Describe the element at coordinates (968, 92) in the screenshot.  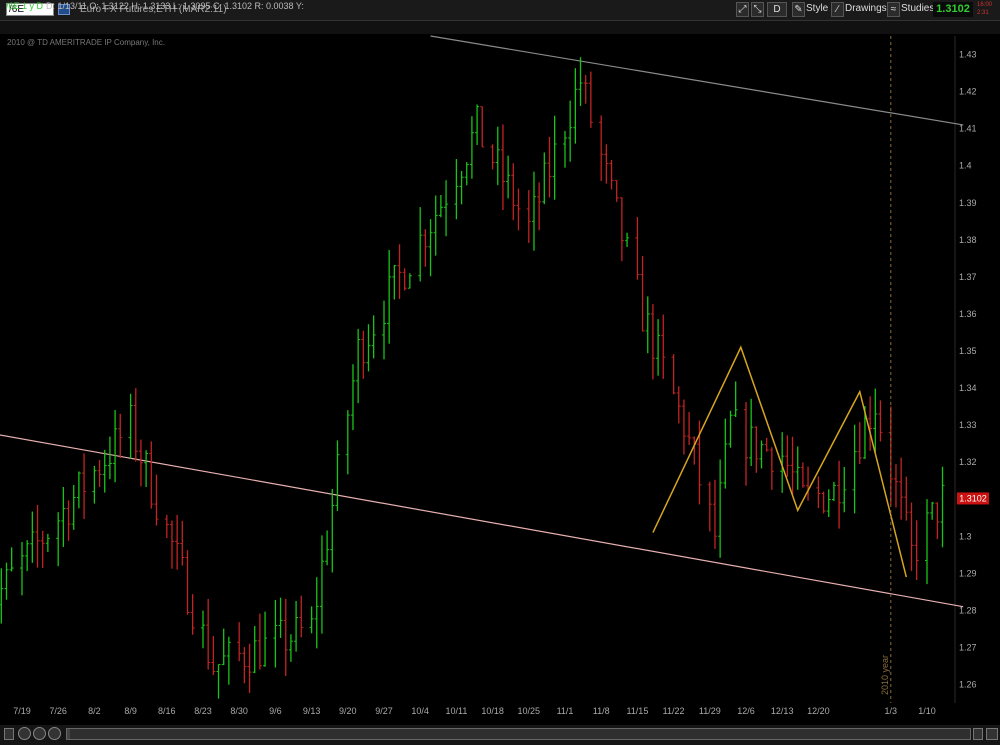
I see `price-tick-label: 1.42` at that location.